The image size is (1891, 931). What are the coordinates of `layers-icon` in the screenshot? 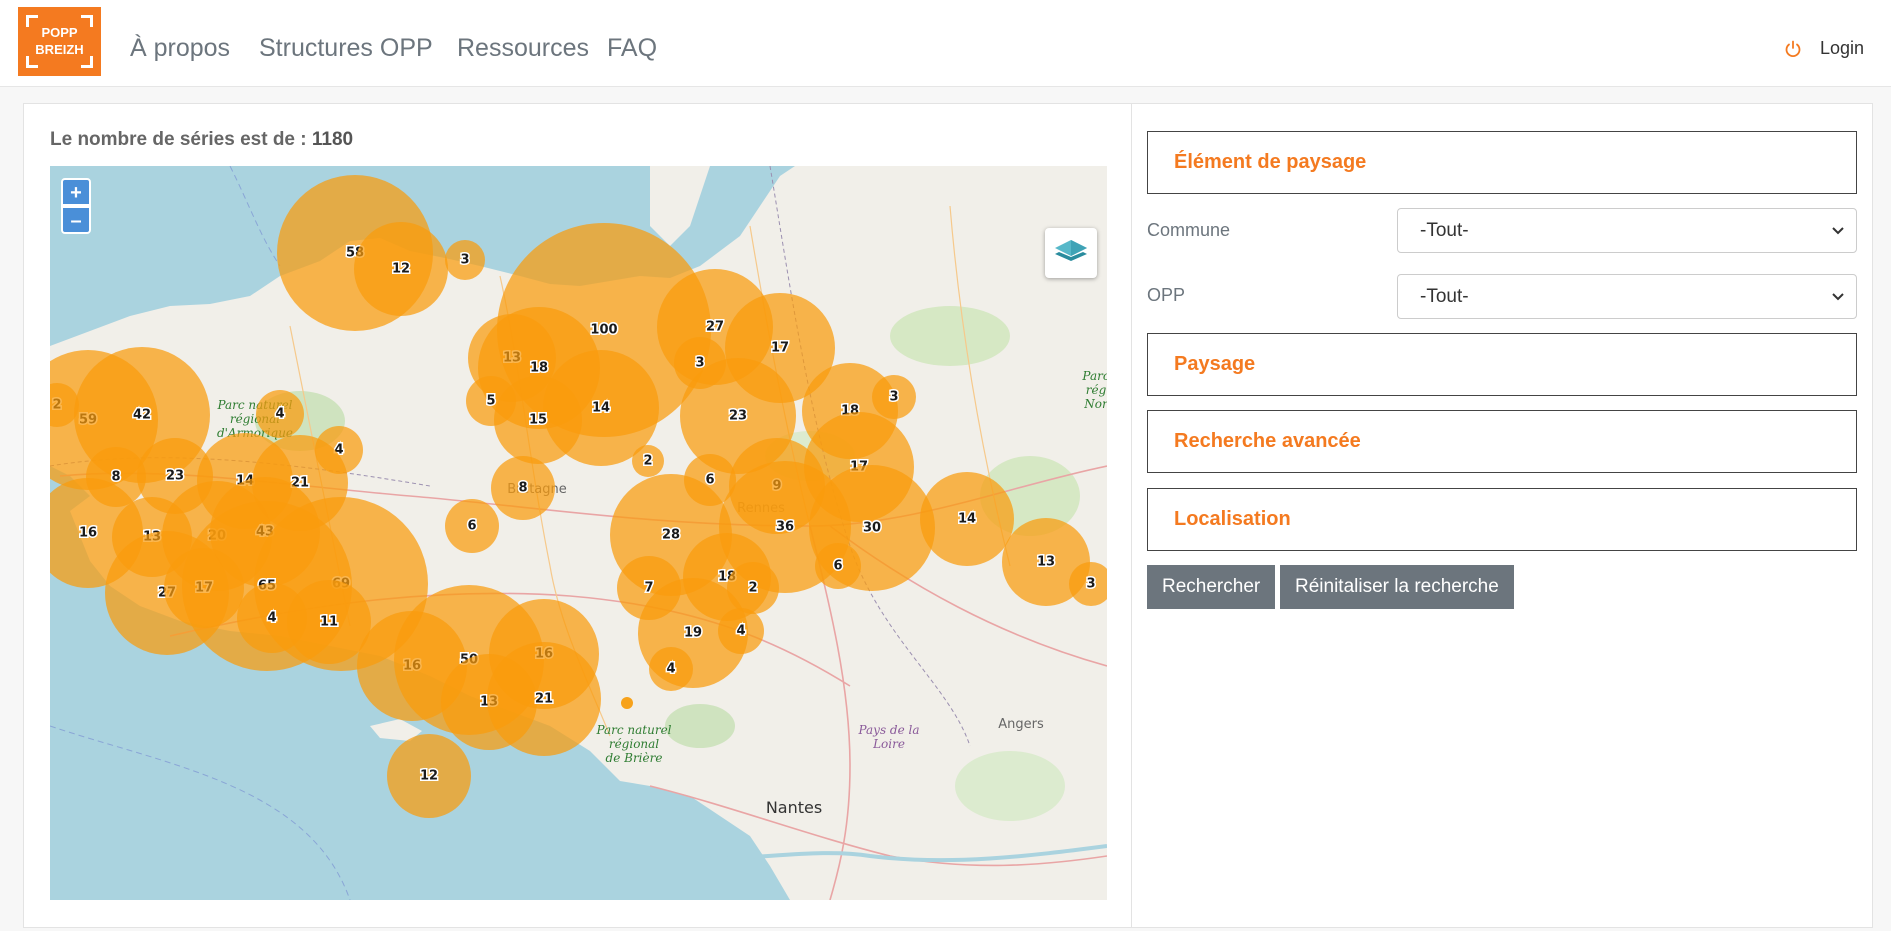 It's located at (1071, 250).